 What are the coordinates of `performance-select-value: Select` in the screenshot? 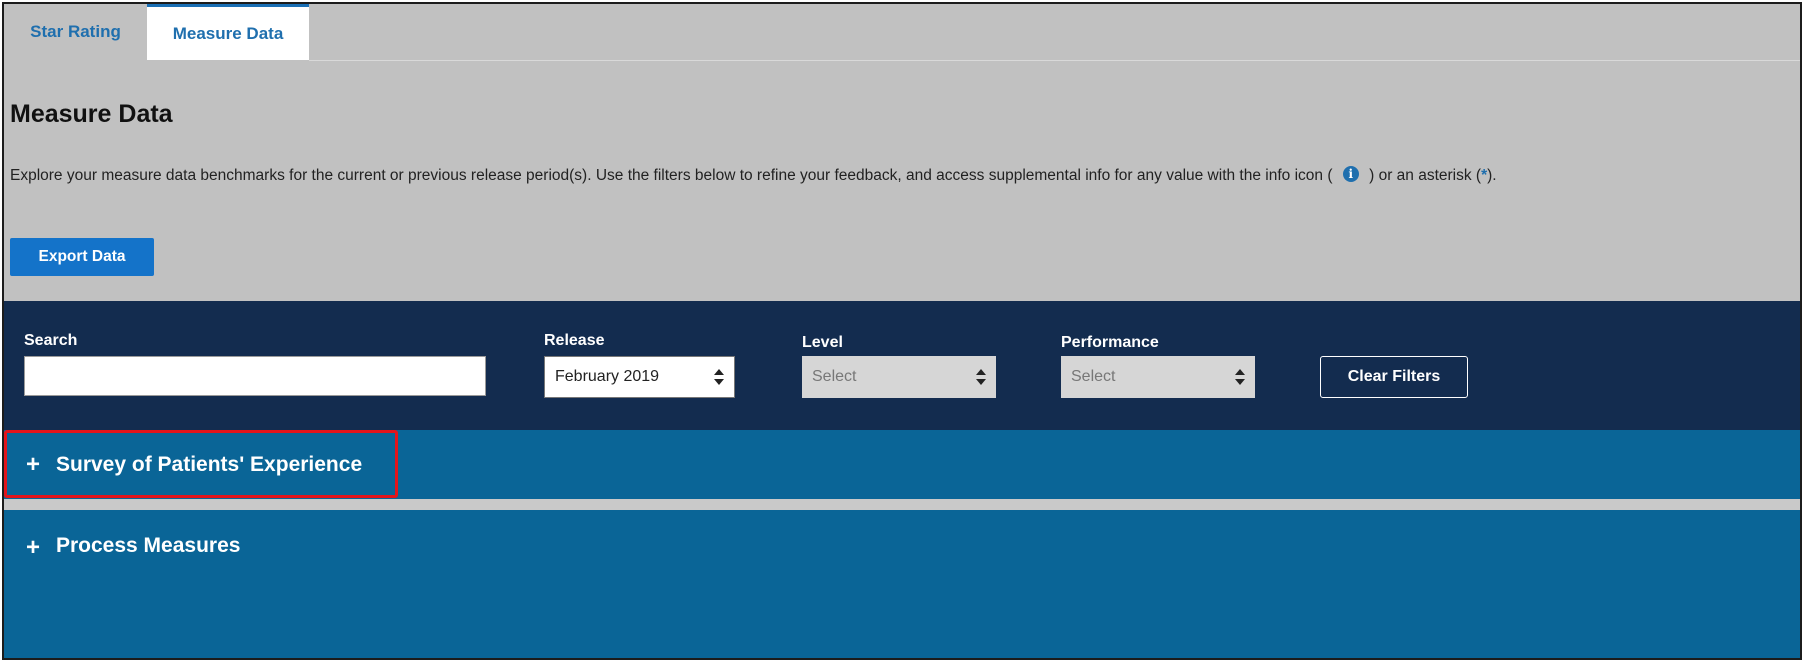 It's located at (1093, 376).